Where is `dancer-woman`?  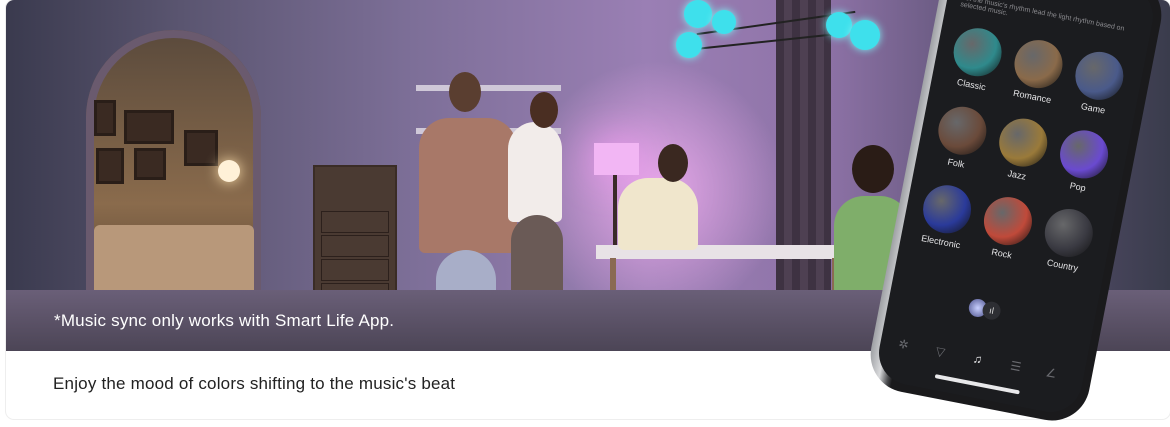
dancer-woman is located at coordinates (535, 172).